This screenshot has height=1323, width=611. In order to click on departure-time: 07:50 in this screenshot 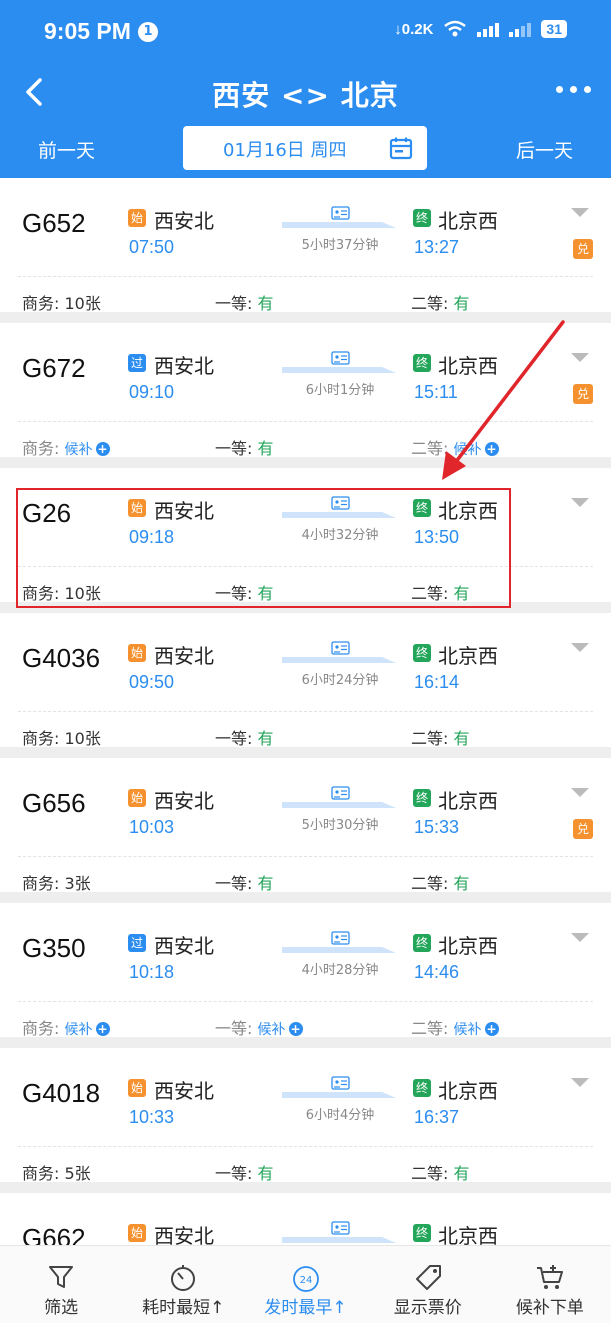, I will do `click(152, 247)`.